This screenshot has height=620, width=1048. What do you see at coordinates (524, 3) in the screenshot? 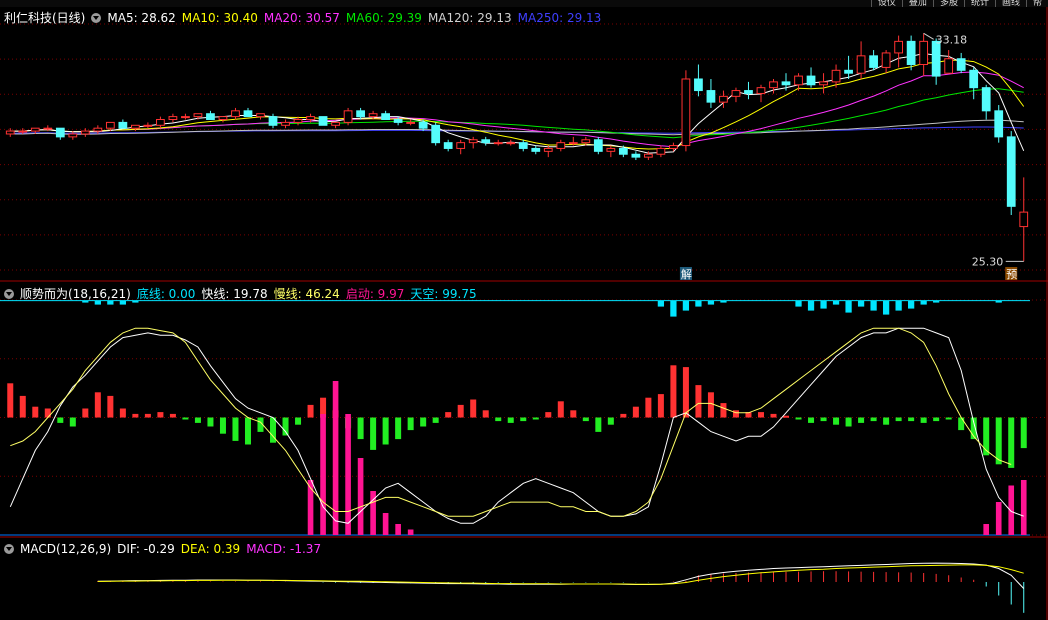
I see `top-toolbar: 设仪 叠加 多股 统计 画线帮` at bounding box center [524, 3].